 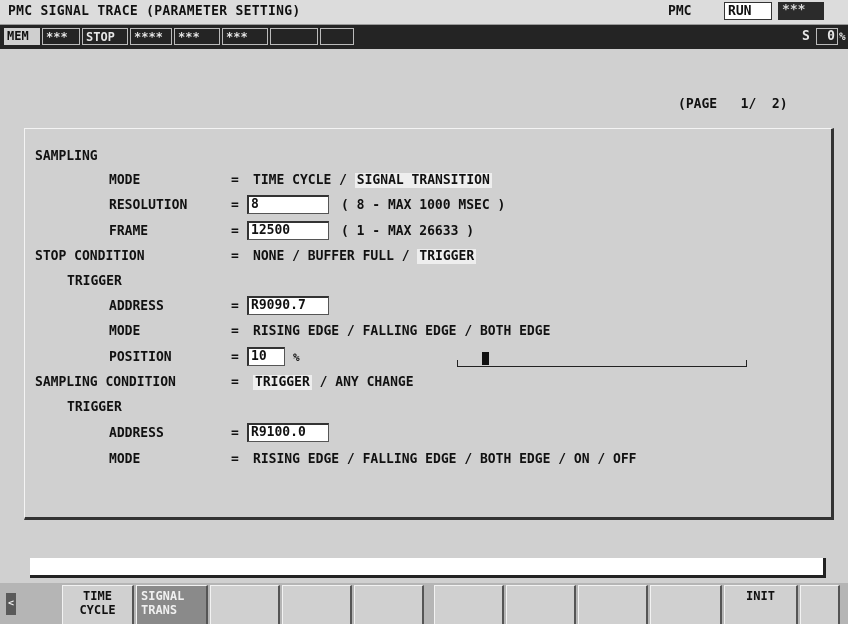 I want to click on position-label: POSITION, so click(x=140, y=357).